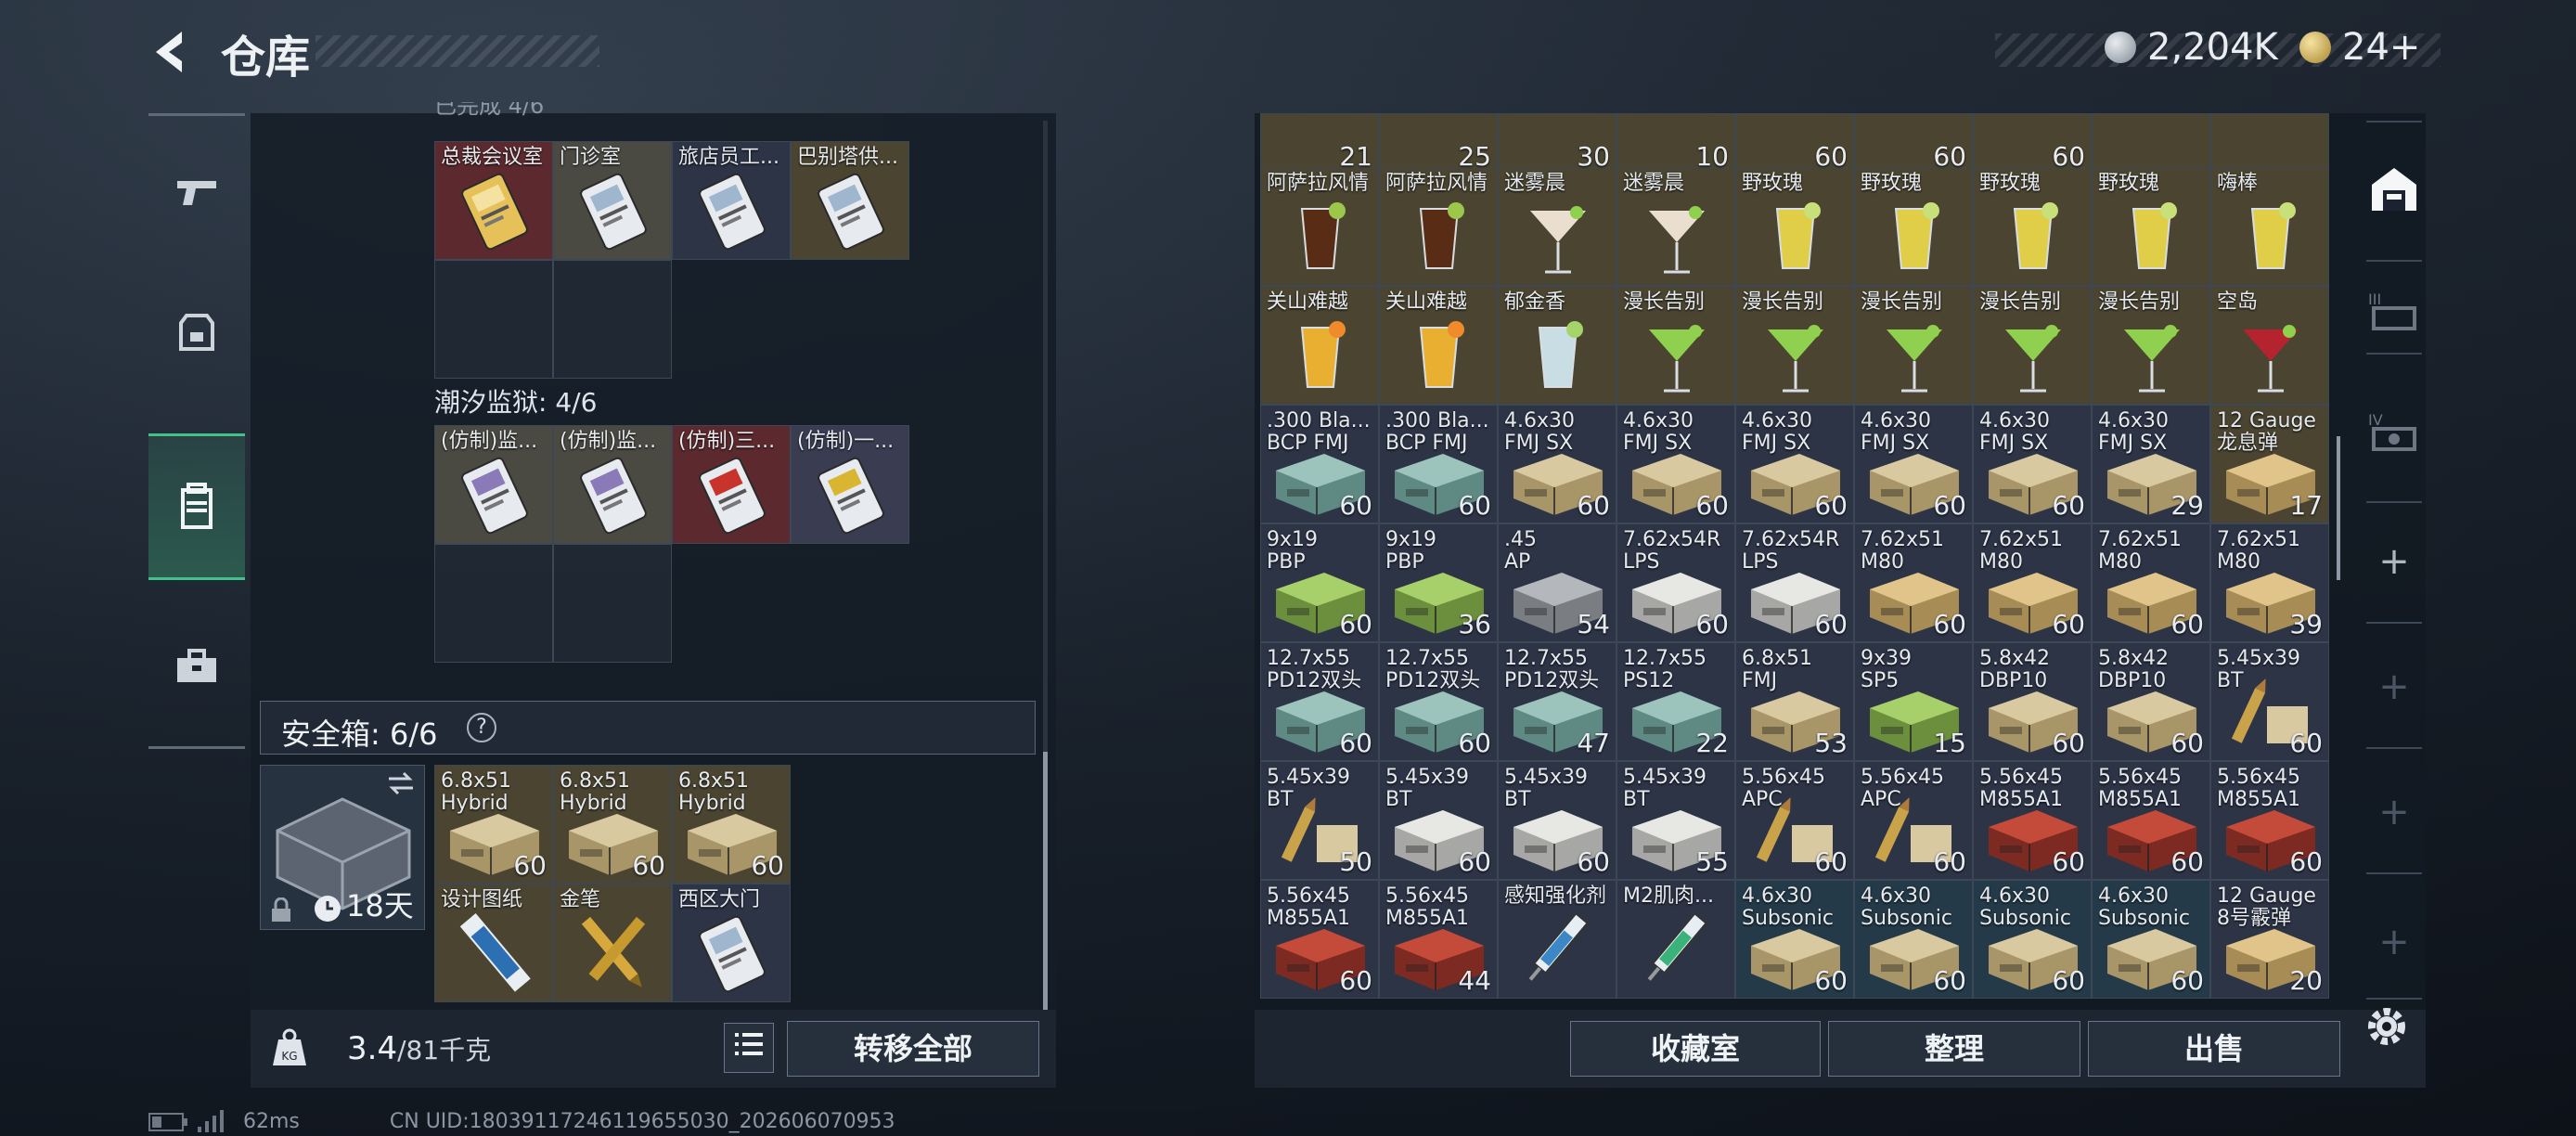  Describe the element at coordinates (1045, 882) in the screenshot. I see `left-scrollbar-thumb` at that location.